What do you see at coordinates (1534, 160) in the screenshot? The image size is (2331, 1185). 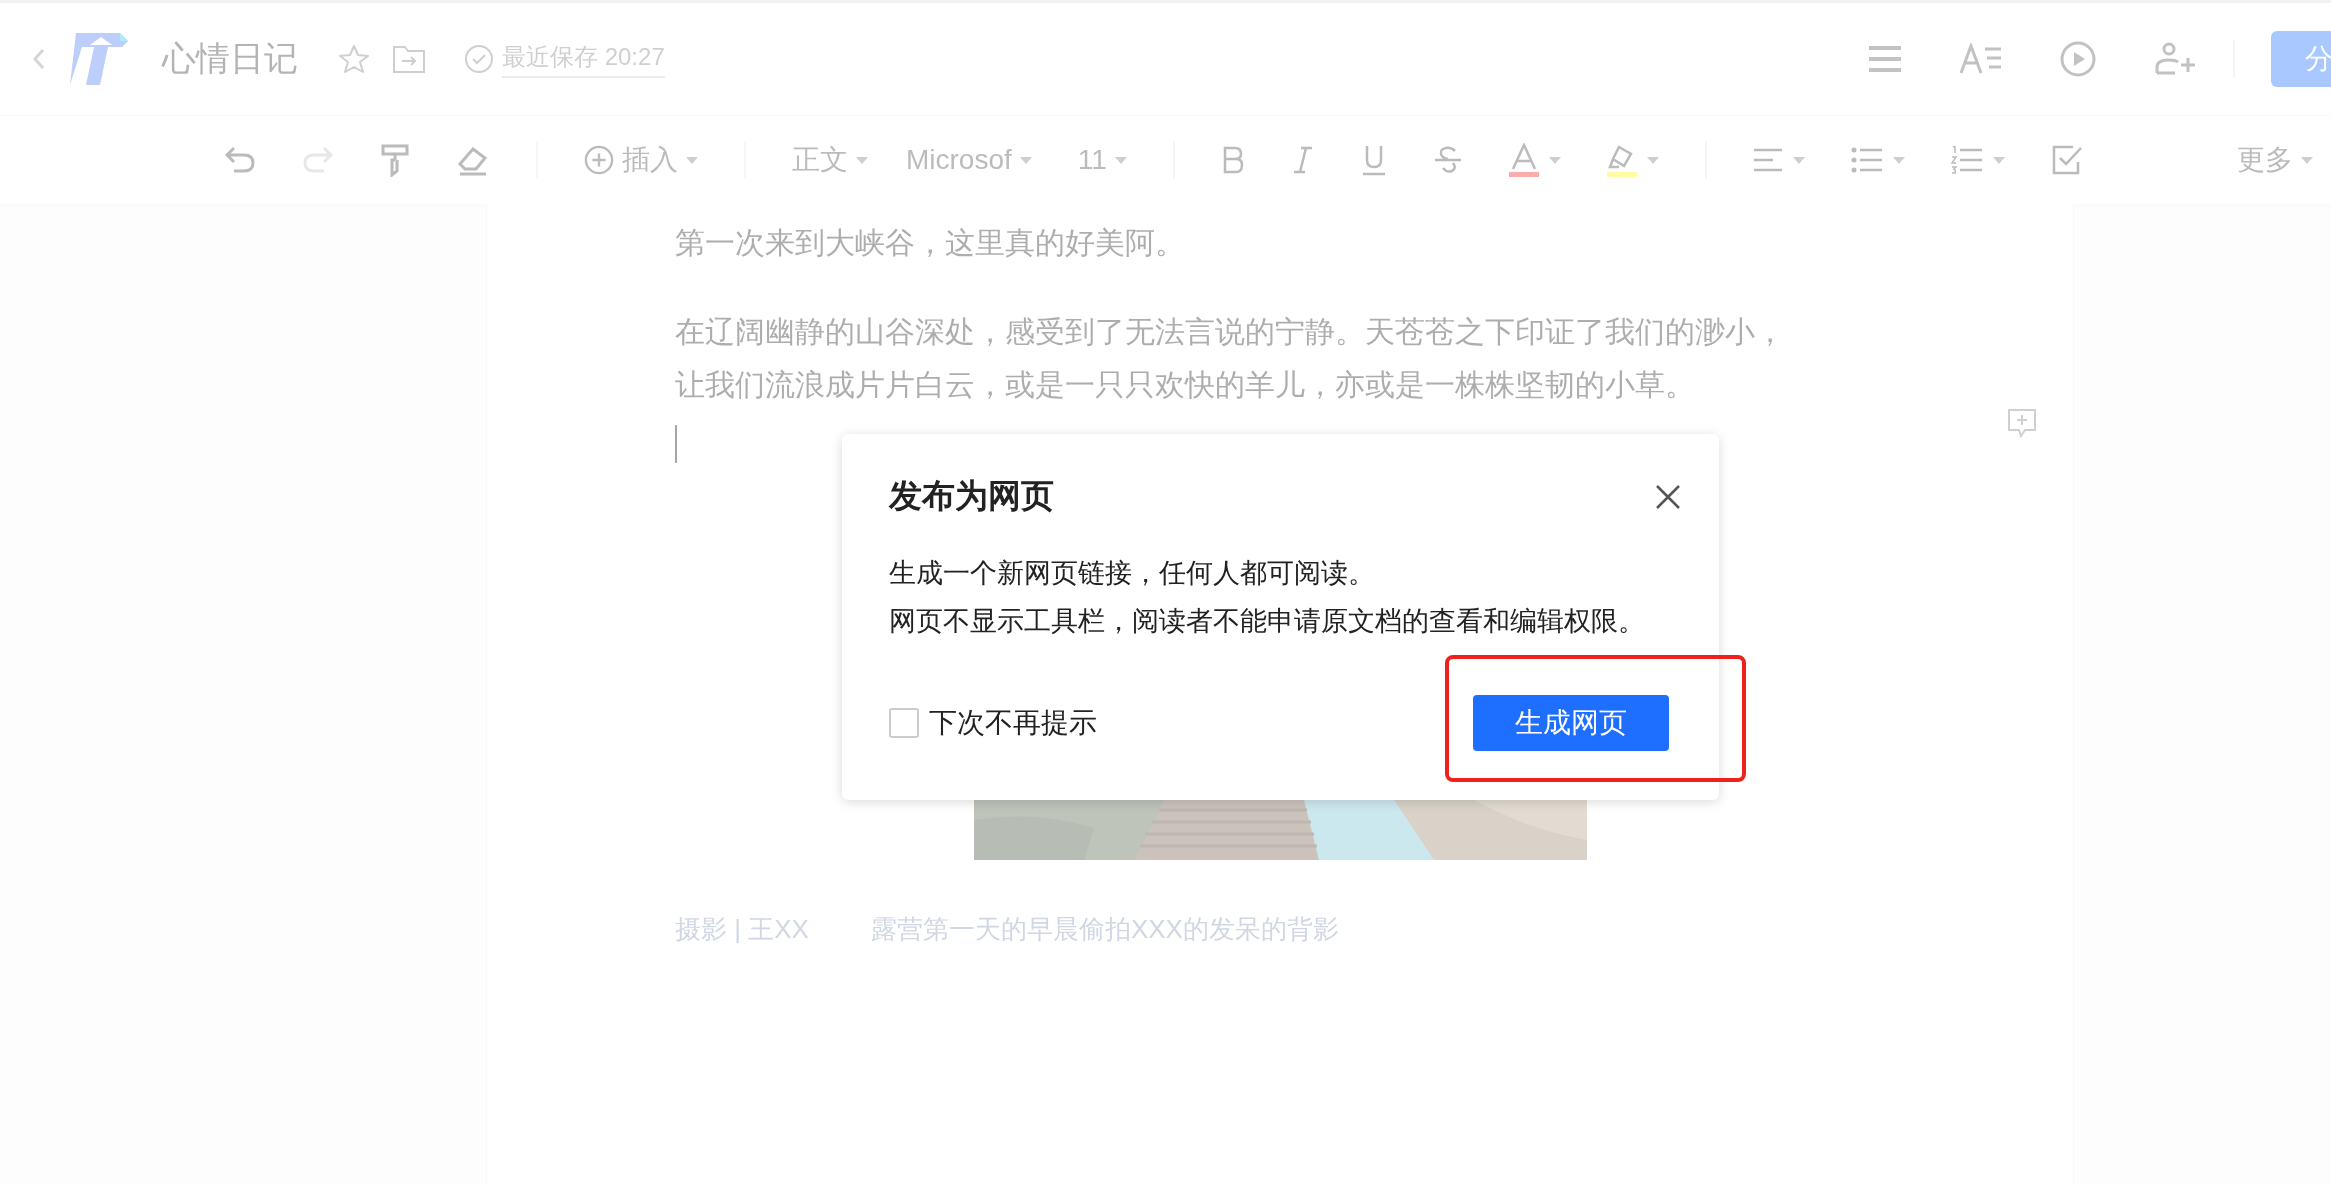 I see `font-color-dropdown` at bounding box center [1534, 160].